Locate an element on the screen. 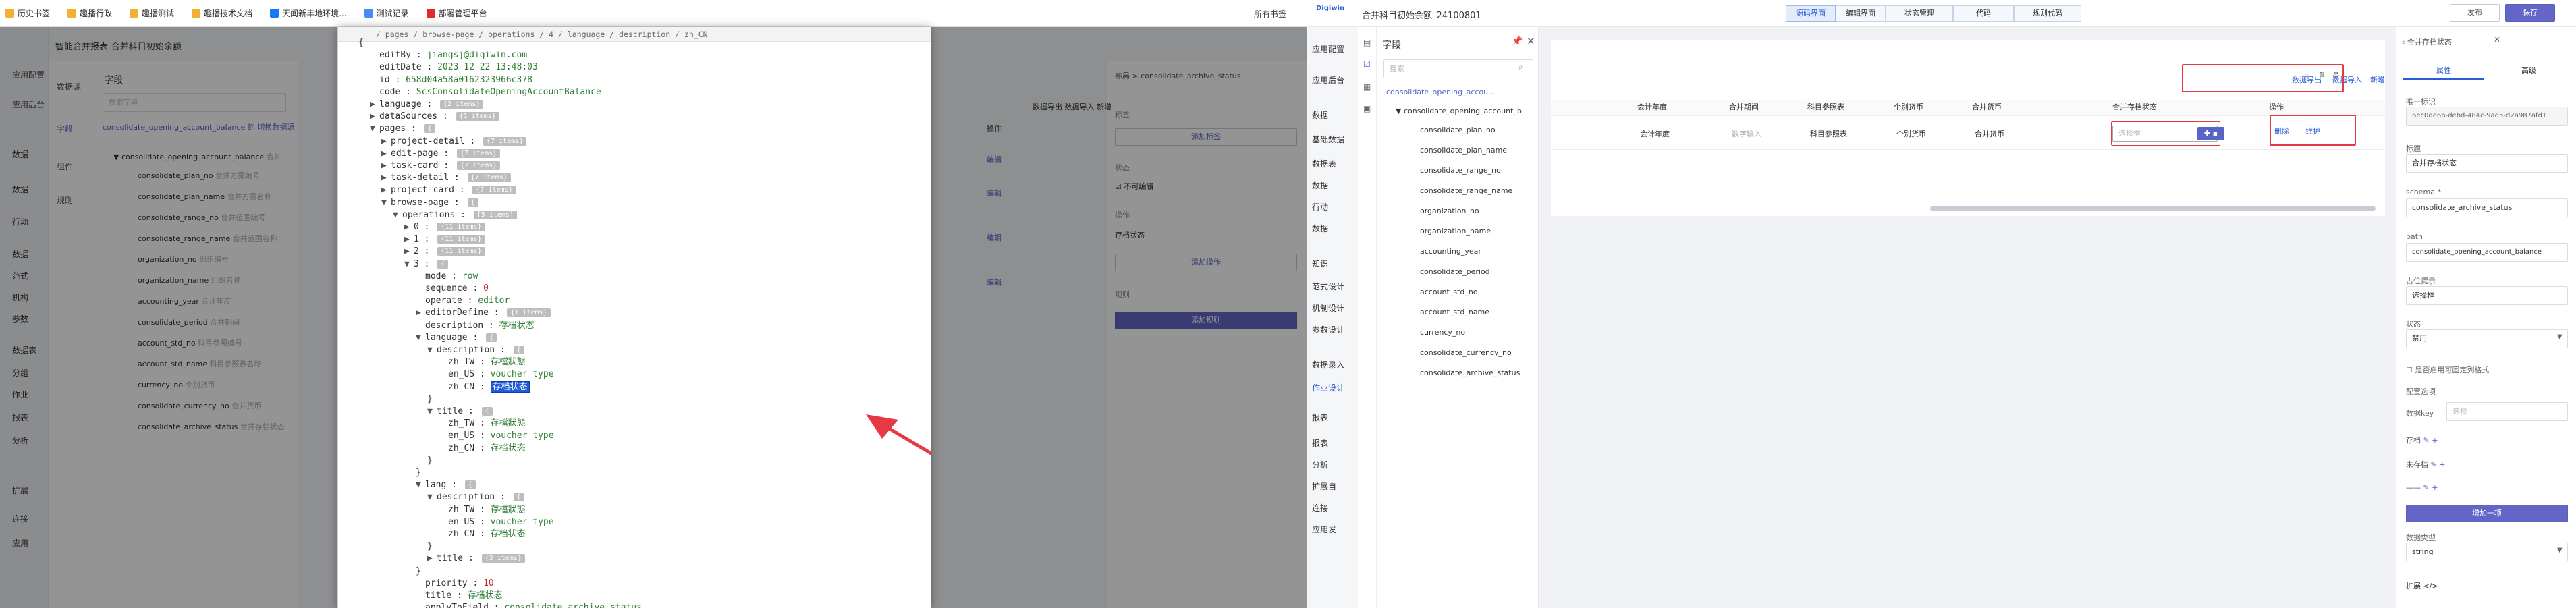  field-item: accounting_year 会计年度 is located at coordinates (184, 301).